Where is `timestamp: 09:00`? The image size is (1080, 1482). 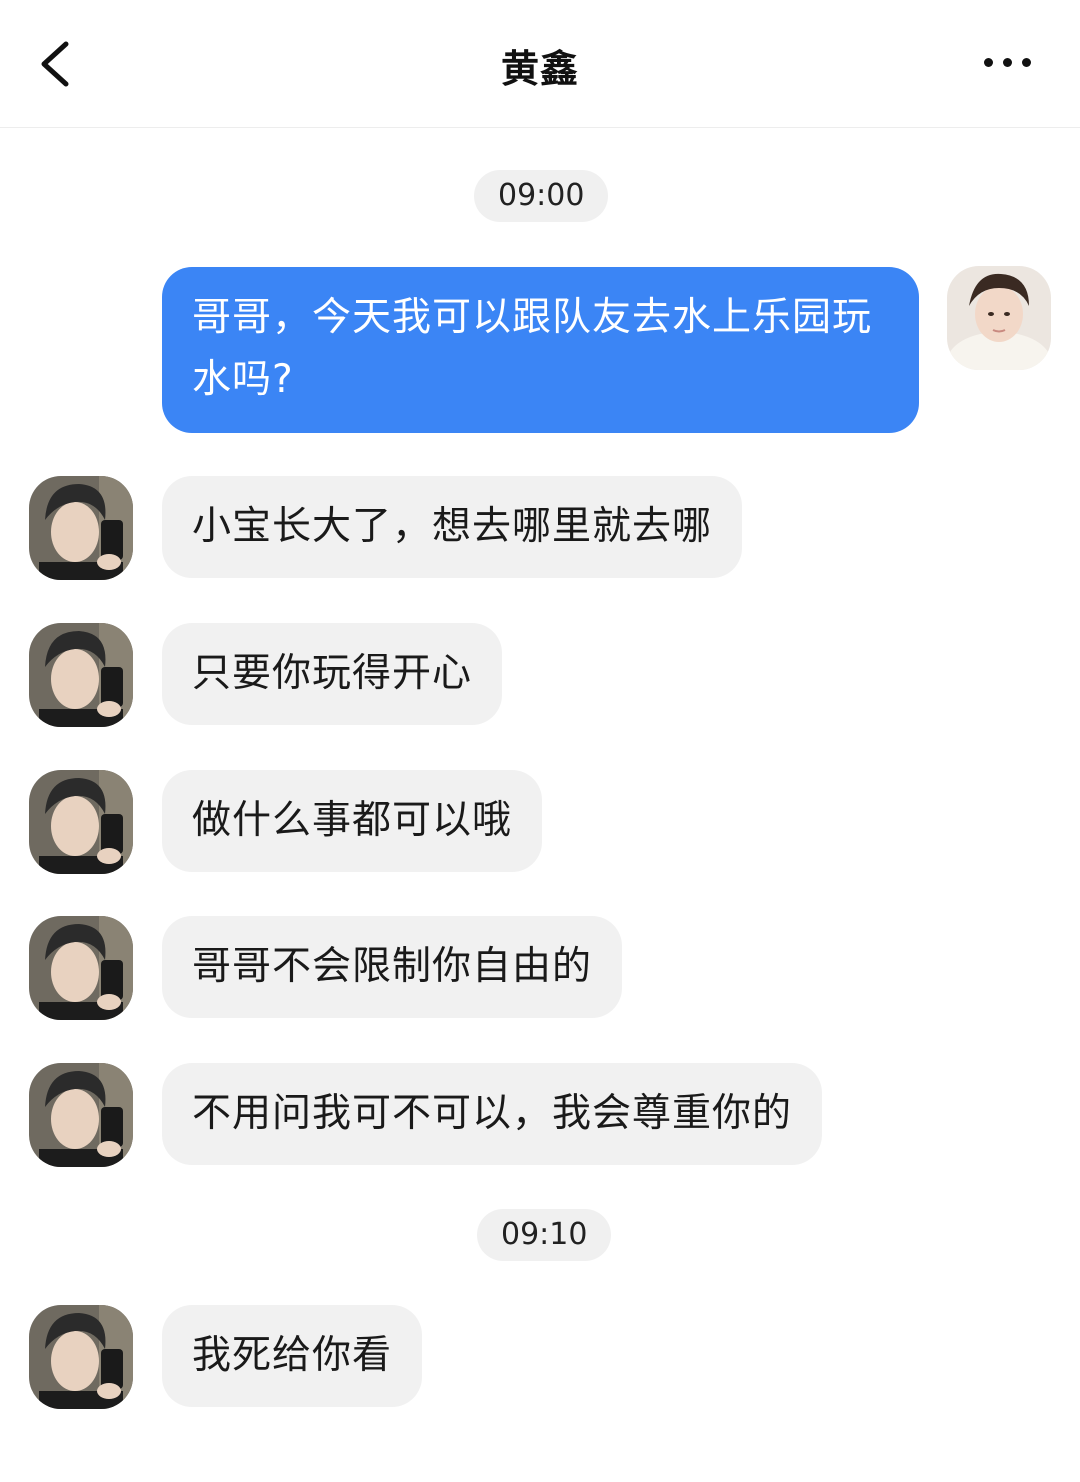
timestamp: 09:00 is located at coordinates (541, 196).